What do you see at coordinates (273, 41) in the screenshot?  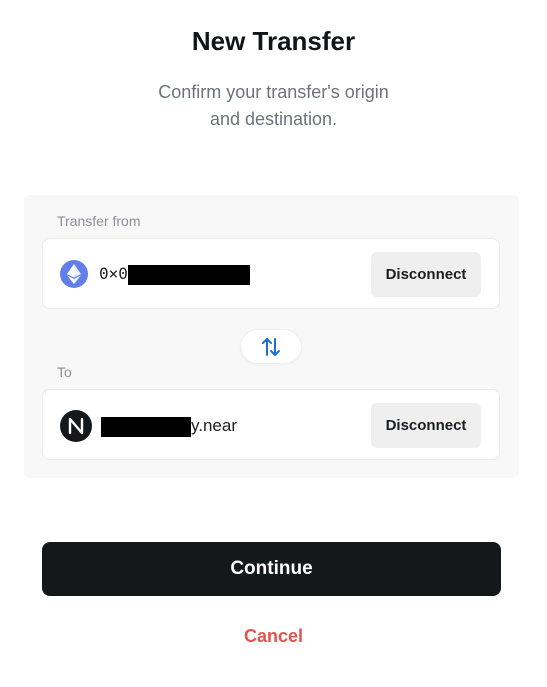 I see `page-title: New Transfer` at bounding box center [273, 41].